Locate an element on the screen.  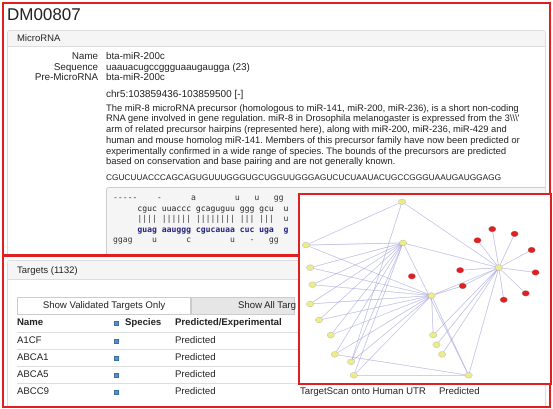
field-label: Sequence is located at coordinates (76, 67).